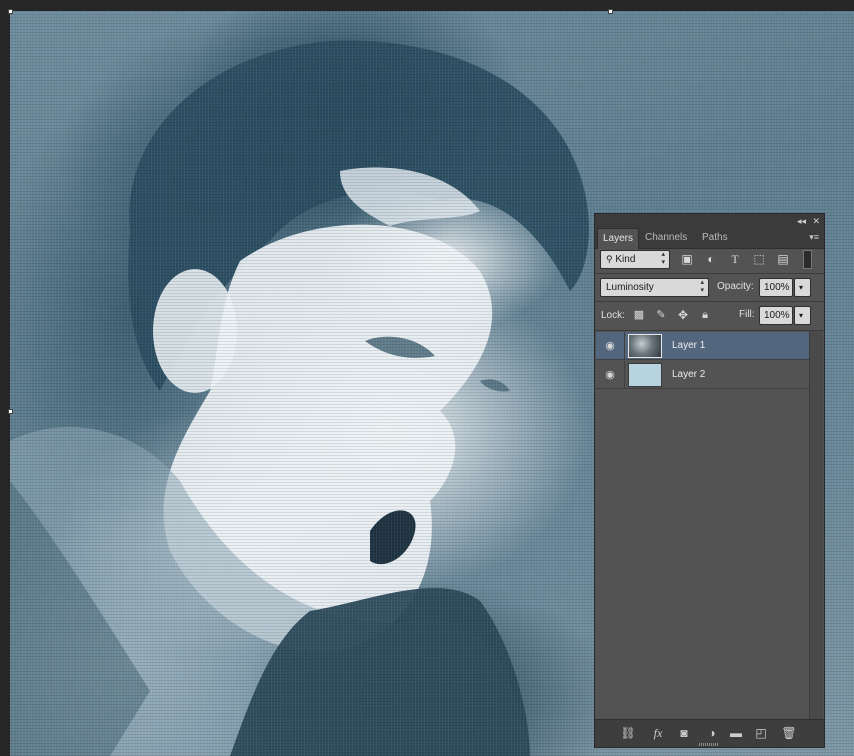 Image resolution: width=854 pixels, height=756 pixels. I want to click on transform-handle-top-left, so click(10, 11).